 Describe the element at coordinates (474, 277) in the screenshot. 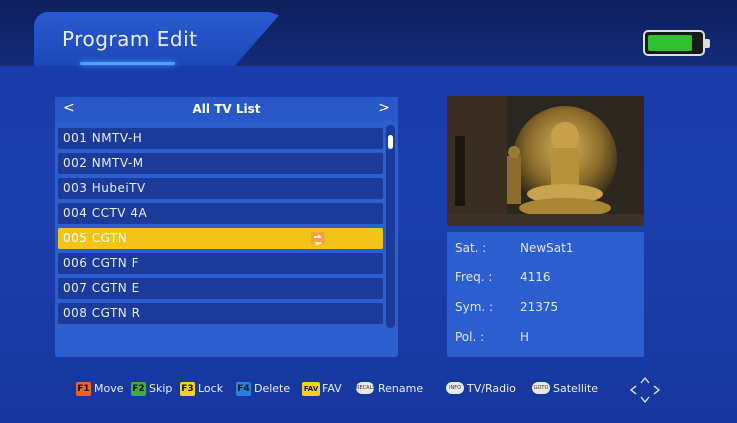

I see `freq-label: Freq. :` at that location.